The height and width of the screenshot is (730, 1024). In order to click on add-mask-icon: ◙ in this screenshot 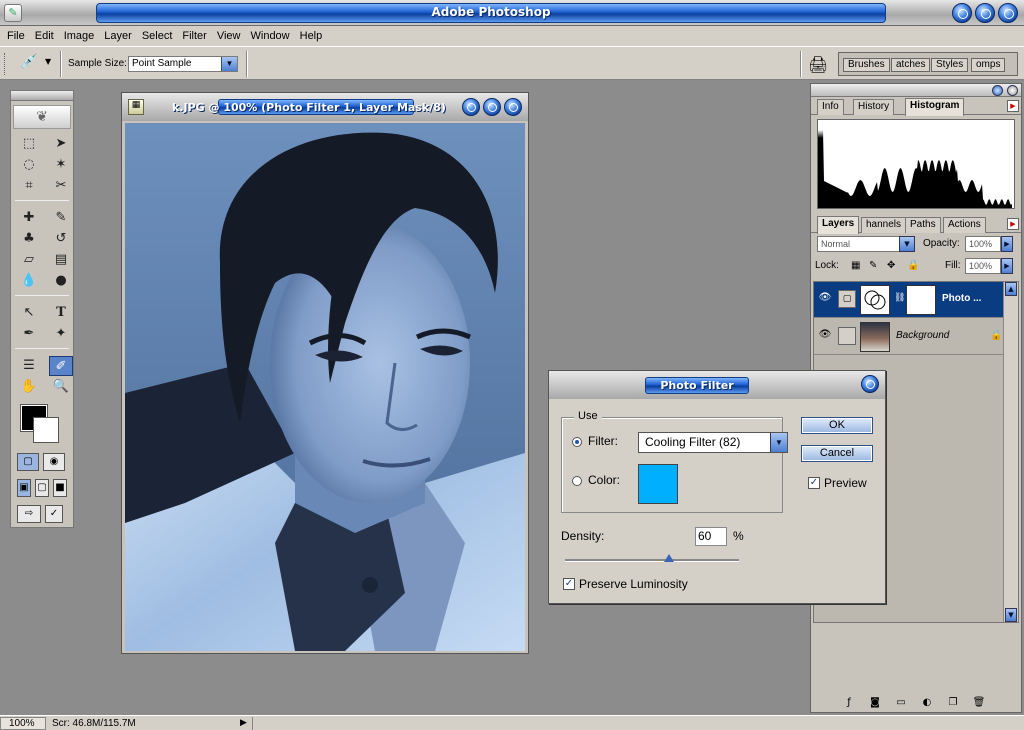, I will do `click(875, 702)`.